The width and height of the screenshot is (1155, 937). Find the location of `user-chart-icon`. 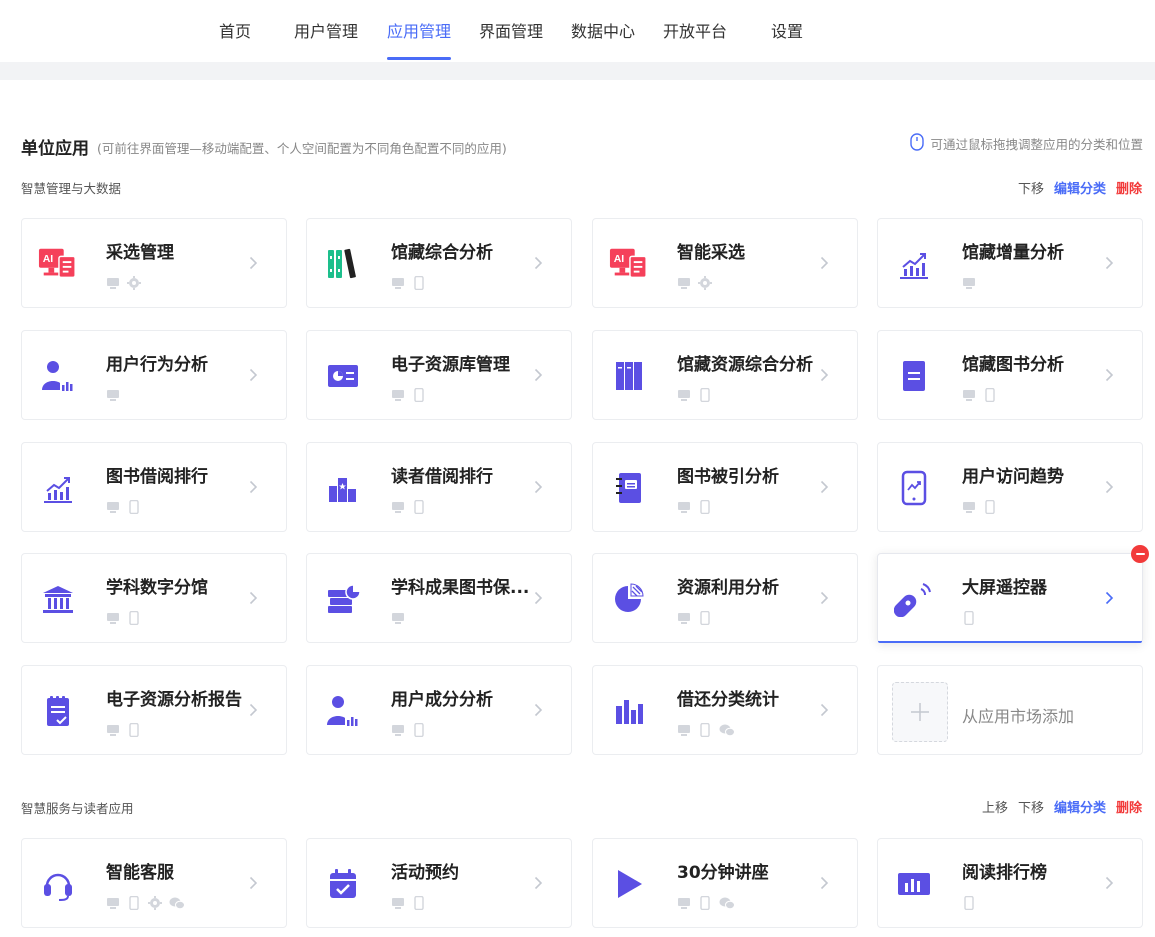

user-chart-icon is located at coordinates (343, 711).